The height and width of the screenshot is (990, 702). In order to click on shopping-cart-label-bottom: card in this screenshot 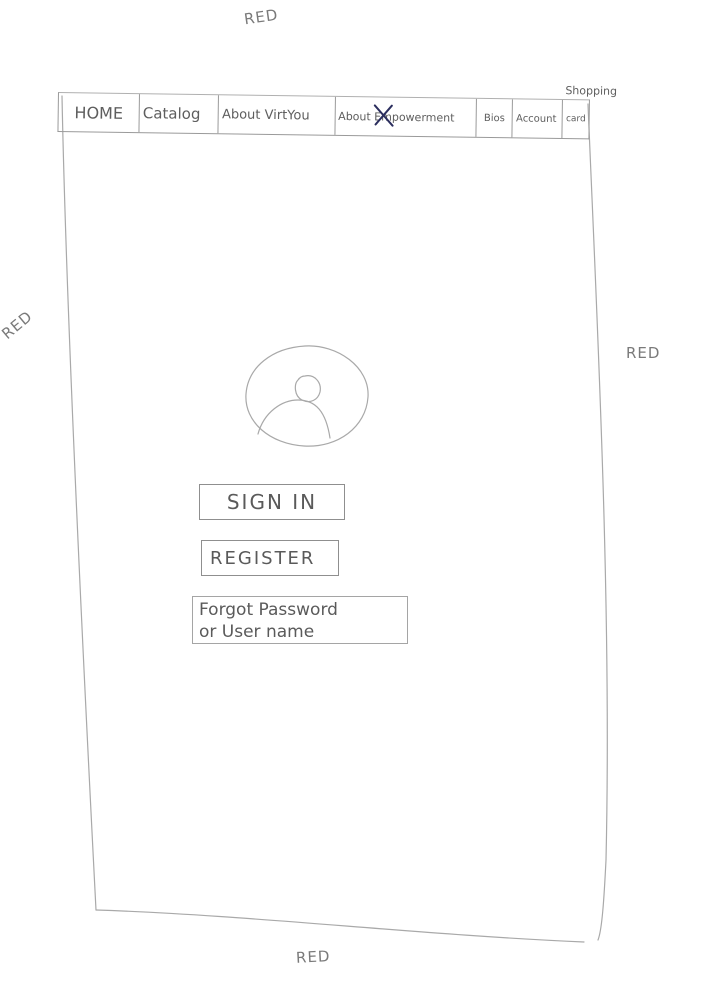, I will do `click(575, 119)`.